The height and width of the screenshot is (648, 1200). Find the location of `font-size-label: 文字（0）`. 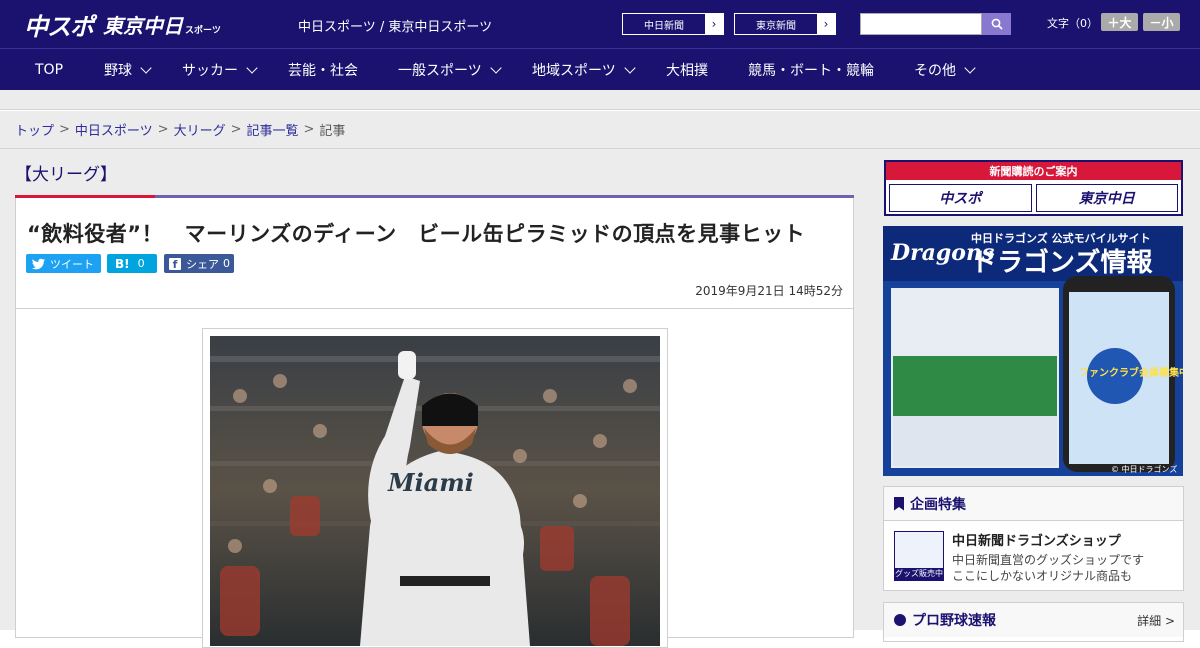

font-size-label: 文字（0） is located at coordinates (1072, 23).